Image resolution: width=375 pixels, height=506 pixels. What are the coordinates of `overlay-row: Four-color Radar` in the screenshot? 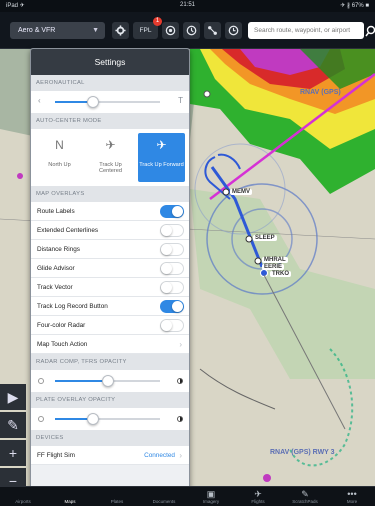 It's located at (110, 325).